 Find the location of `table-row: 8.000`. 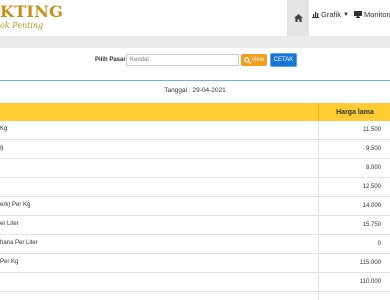

table-row: 8.000 is located at coordinates (195, 168).